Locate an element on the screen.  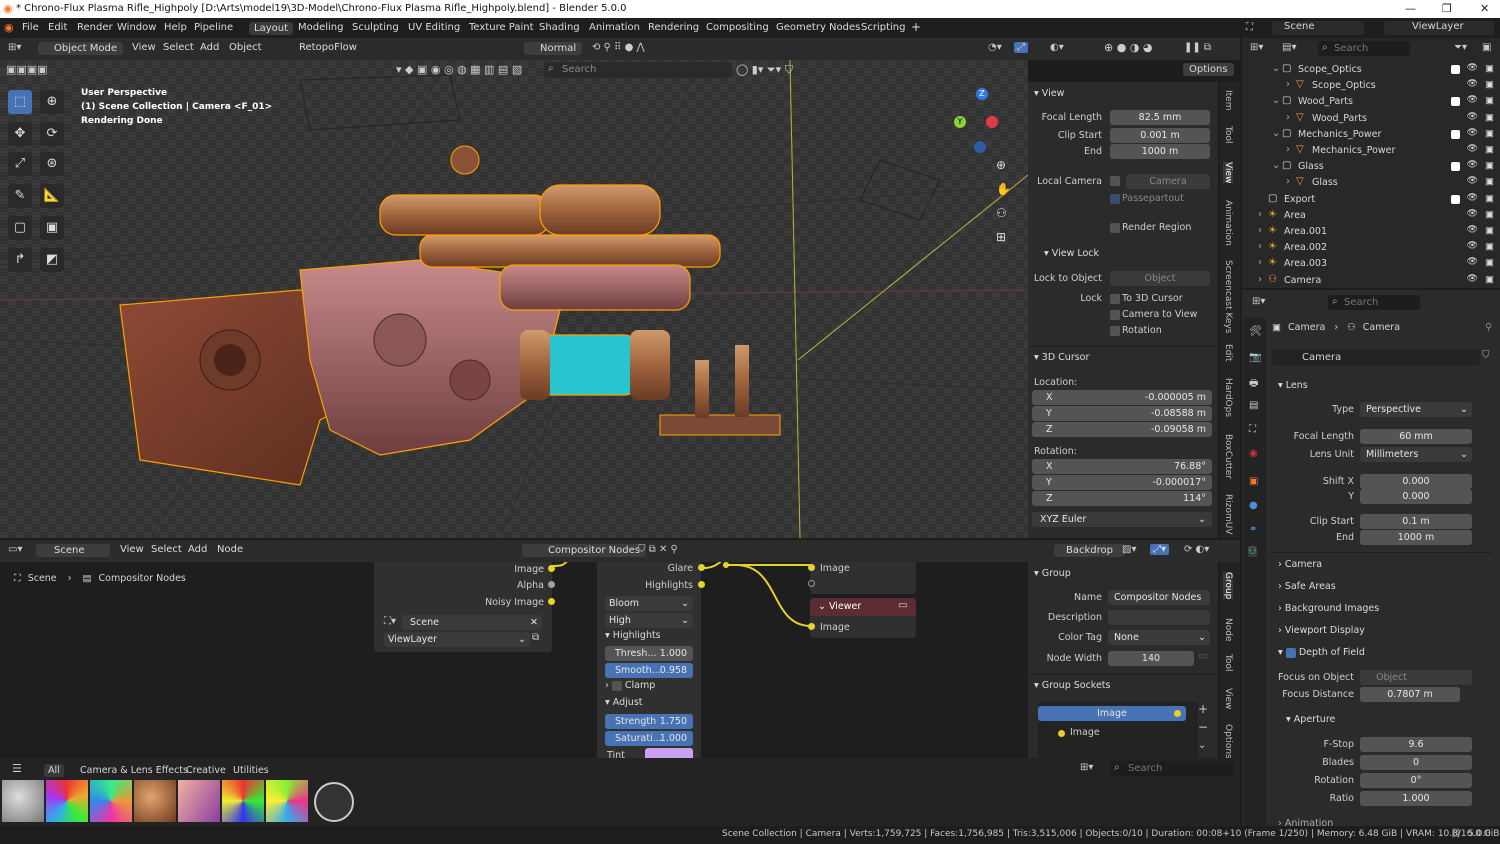
tab-view: View is located at coordinates (1228, 173).